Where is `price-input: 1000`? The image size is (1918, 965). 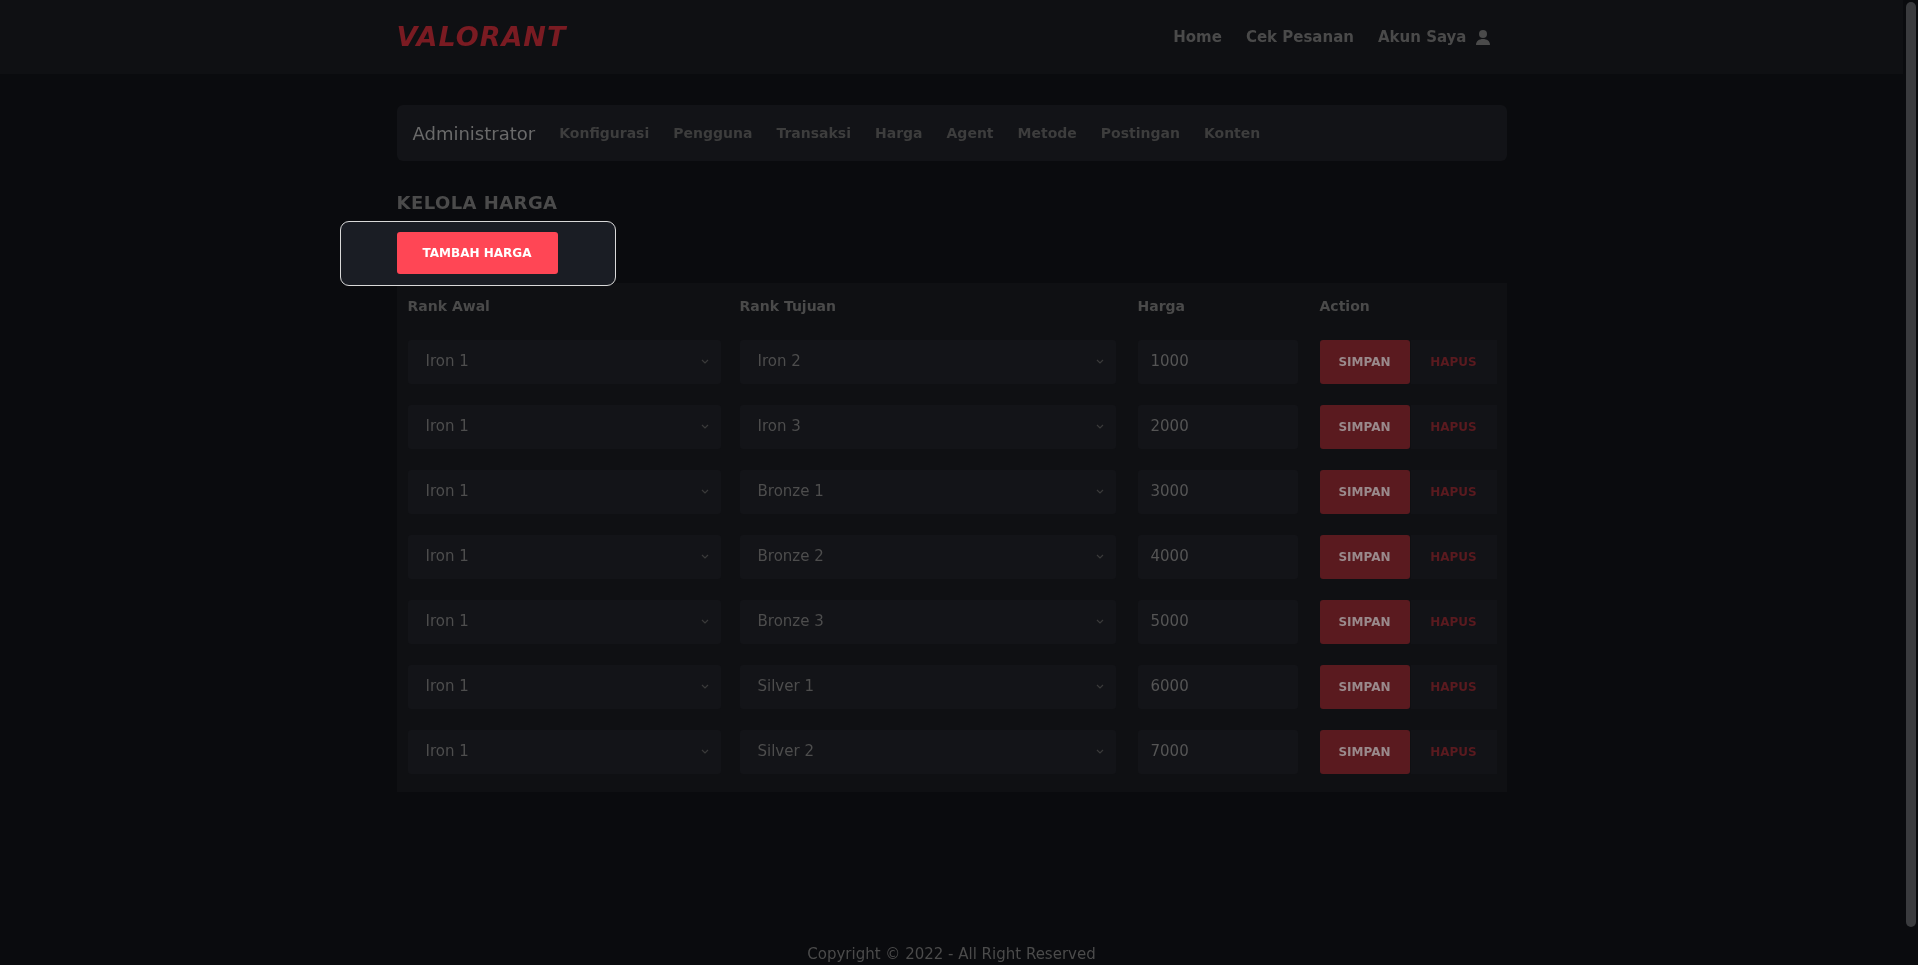
price-input: 1000 is located at coordinates (1217, 361).